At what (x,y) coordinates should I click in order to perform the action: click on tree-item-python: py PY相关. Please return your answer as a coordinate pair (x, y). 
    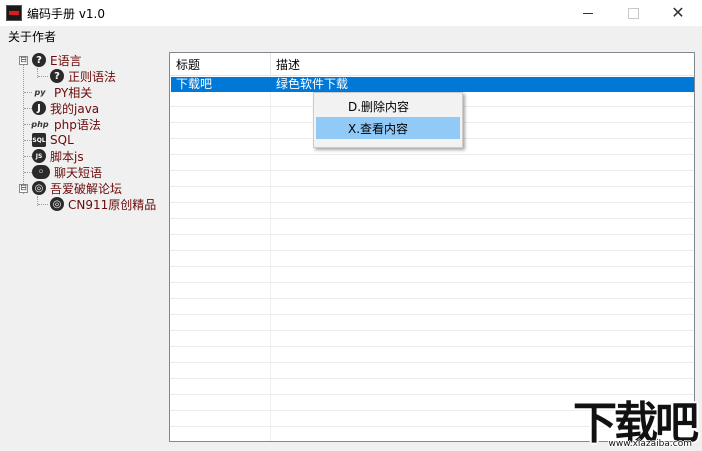
    Looking at the image, I should click on (61, 92).